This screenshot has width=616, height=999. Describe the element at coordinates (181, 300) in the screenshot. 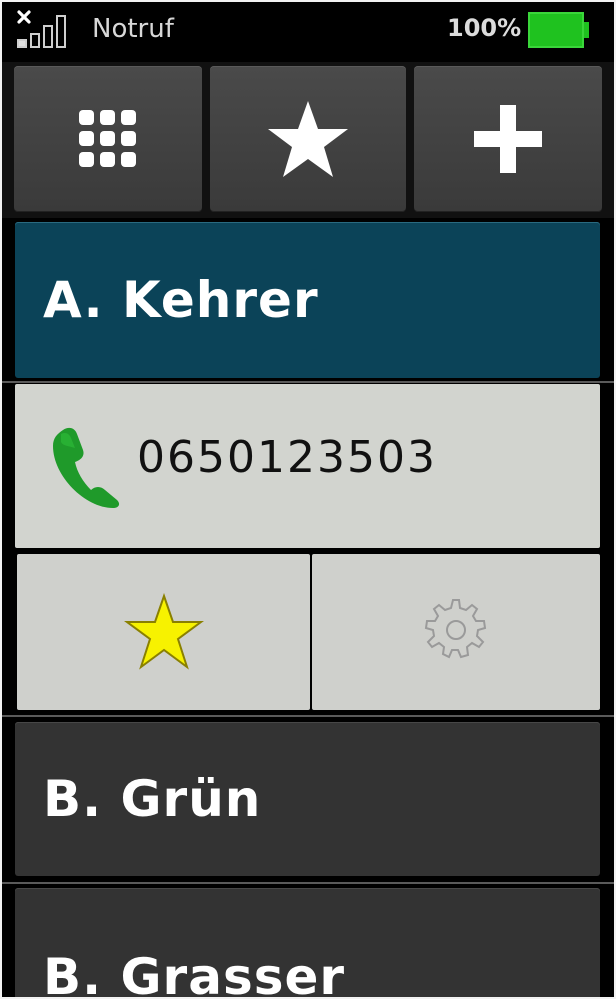

I see `contact-name: A. Kehrer` at that location.